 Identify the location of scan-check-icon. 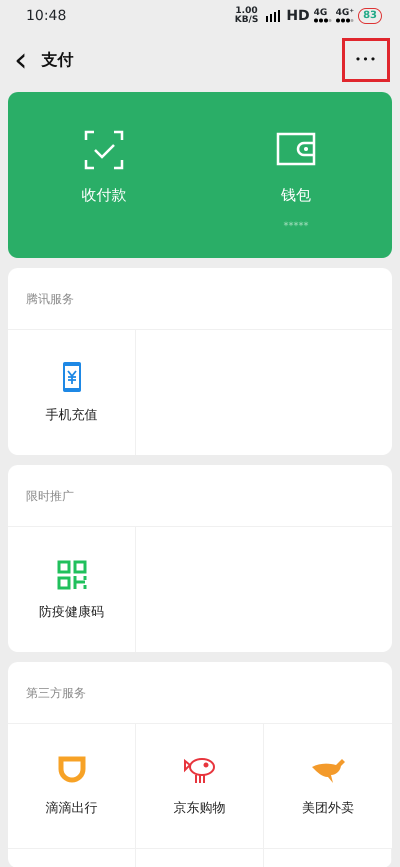
(104, 150).